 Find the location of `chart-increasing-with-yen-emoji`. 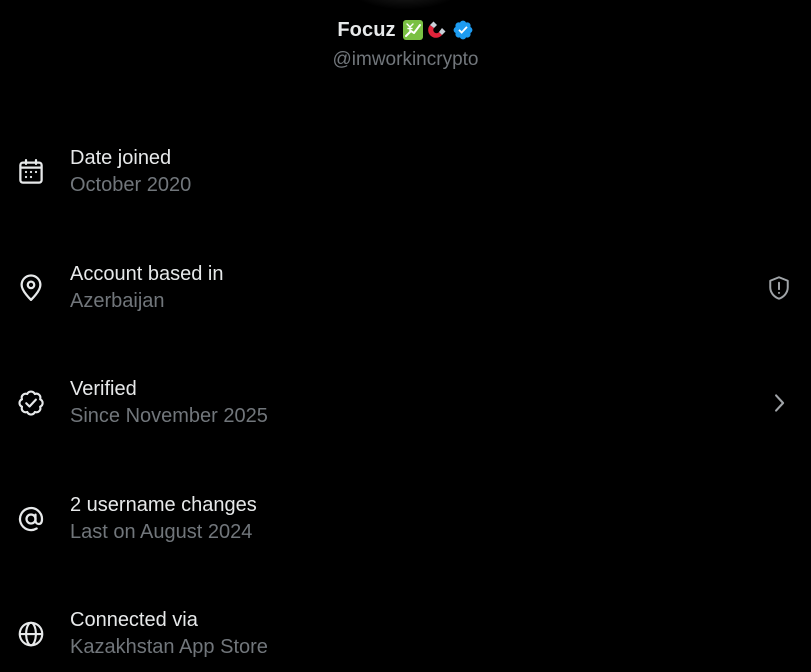

chart-increasing-with-yen-emoji is located at coordinates (413, 30).